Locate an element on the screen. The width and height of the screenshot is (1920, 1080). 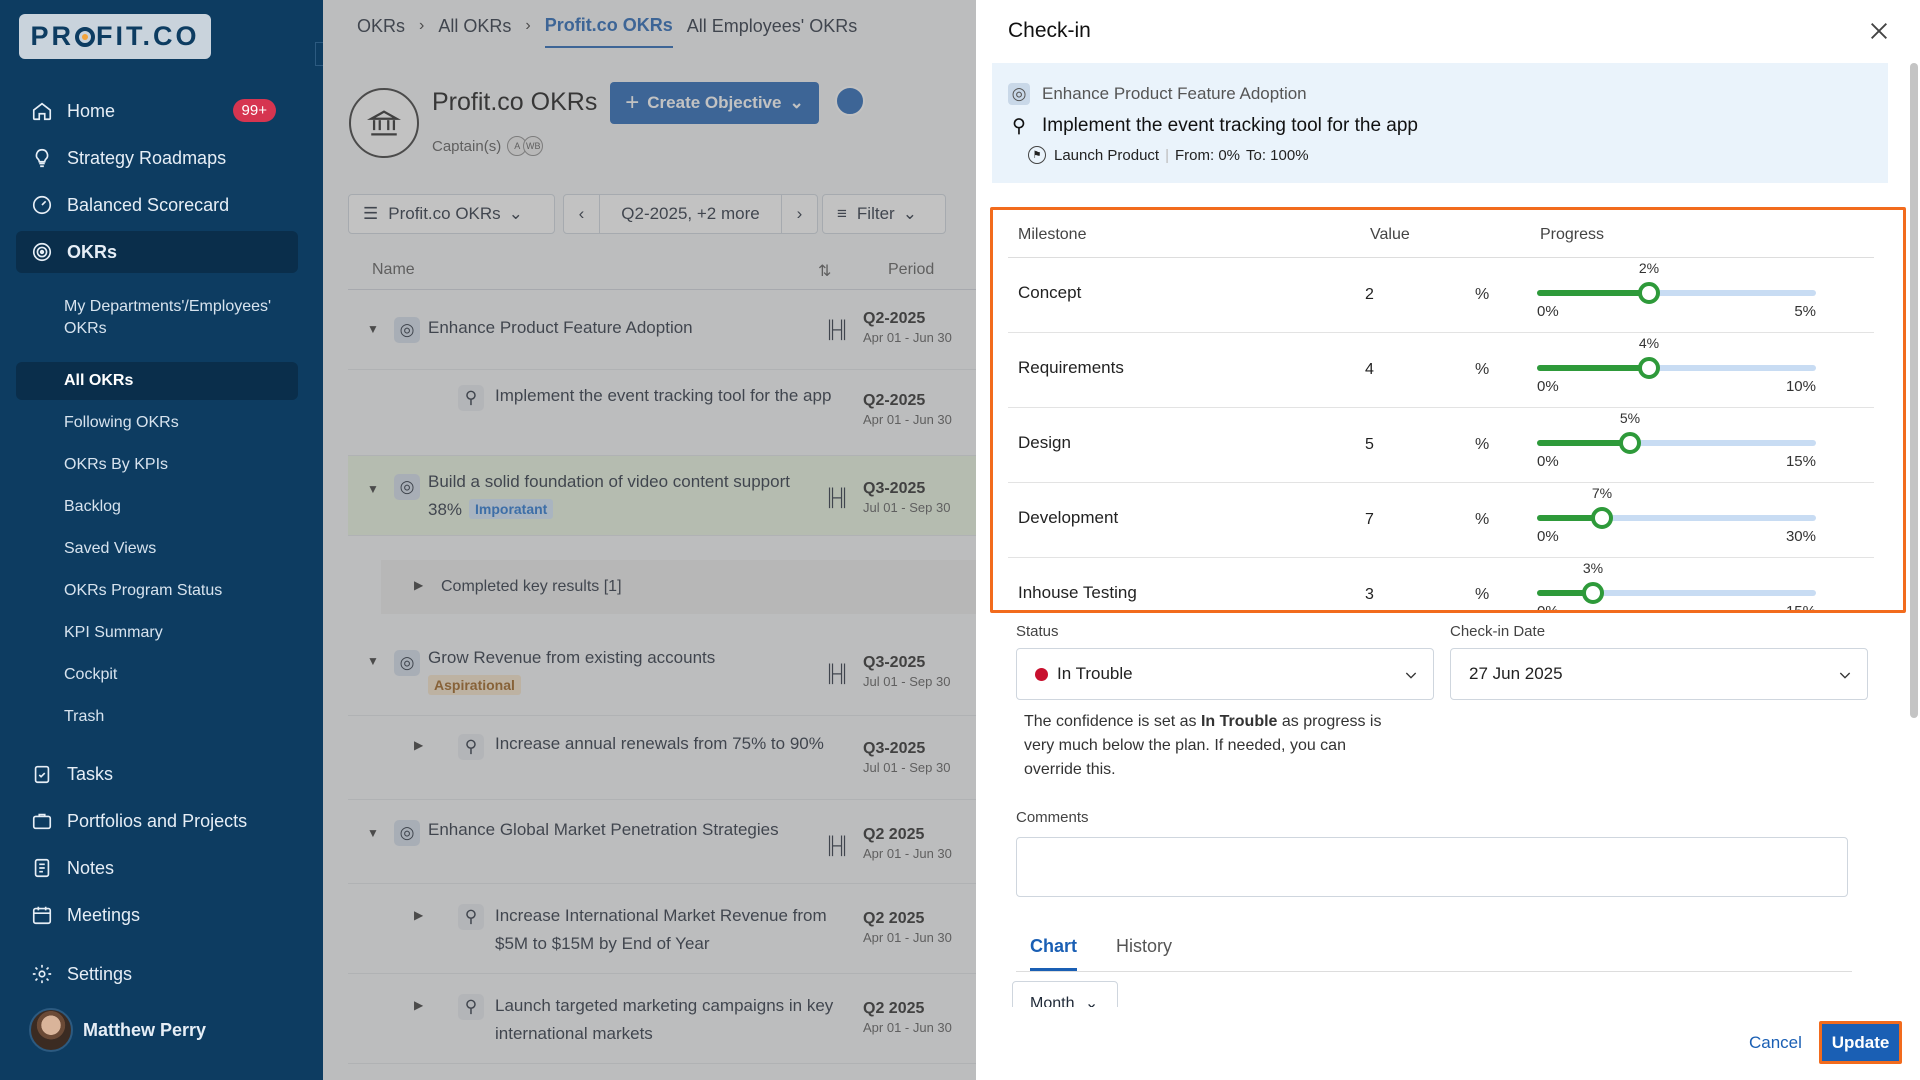
column-progress: Progress is located at coordinates (1572, 234).